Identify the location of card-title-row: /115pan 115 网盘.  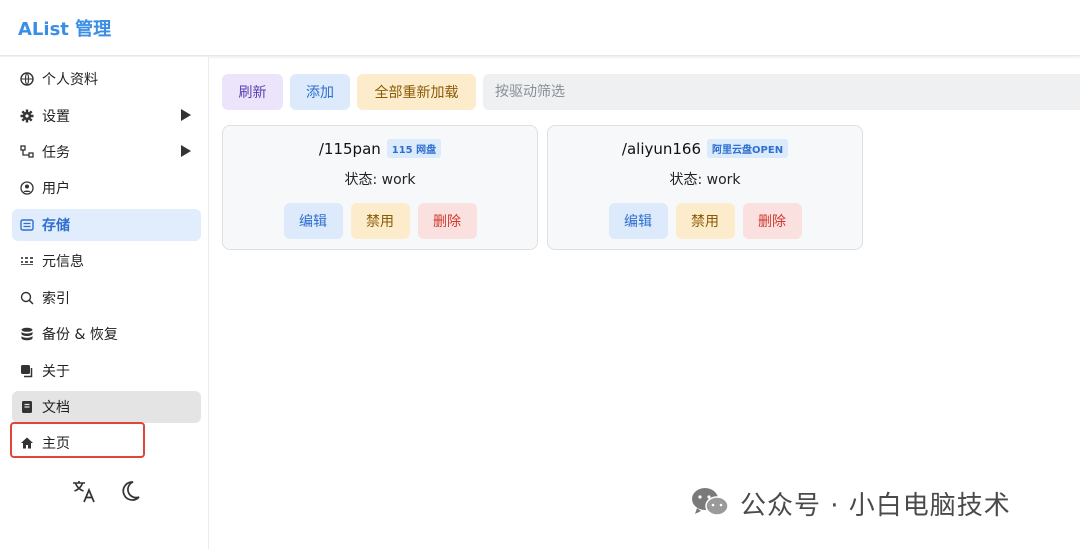
(380, 148).